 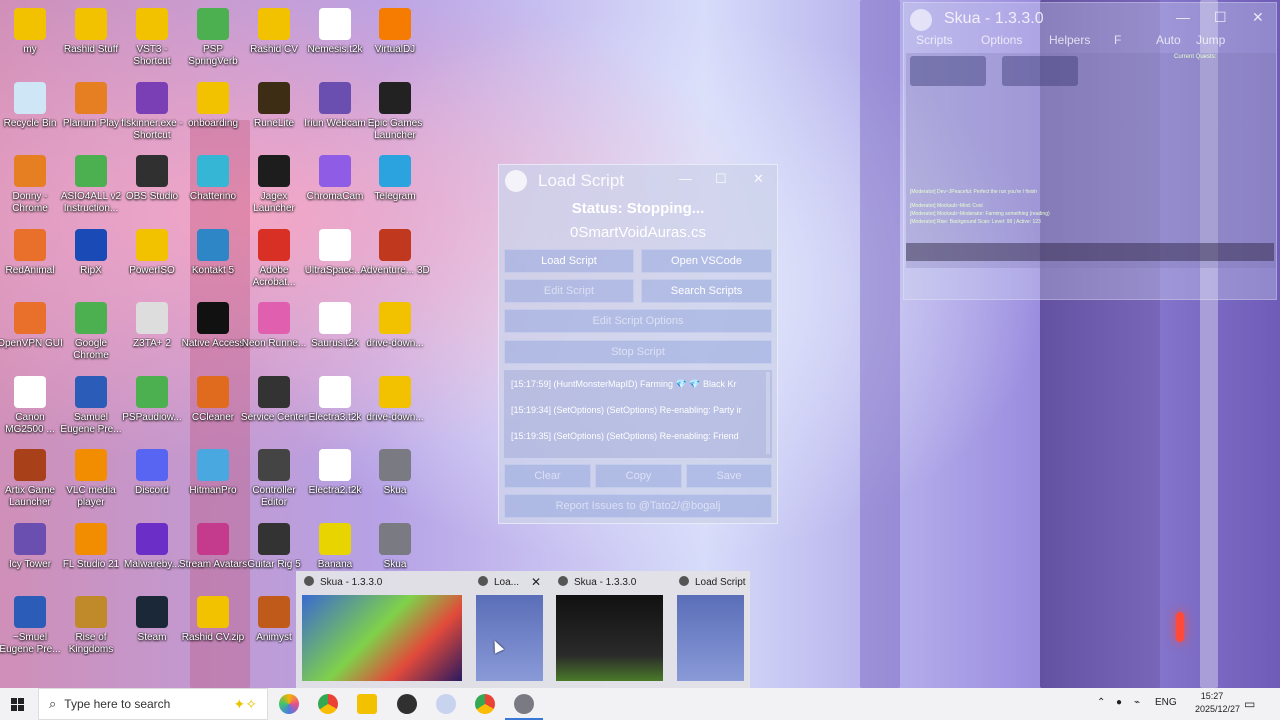 What do you see at coordinates (30, 253) in the screenshot?
I see `desktop-icon: RedAnimal` at bounding box center [30, 253].